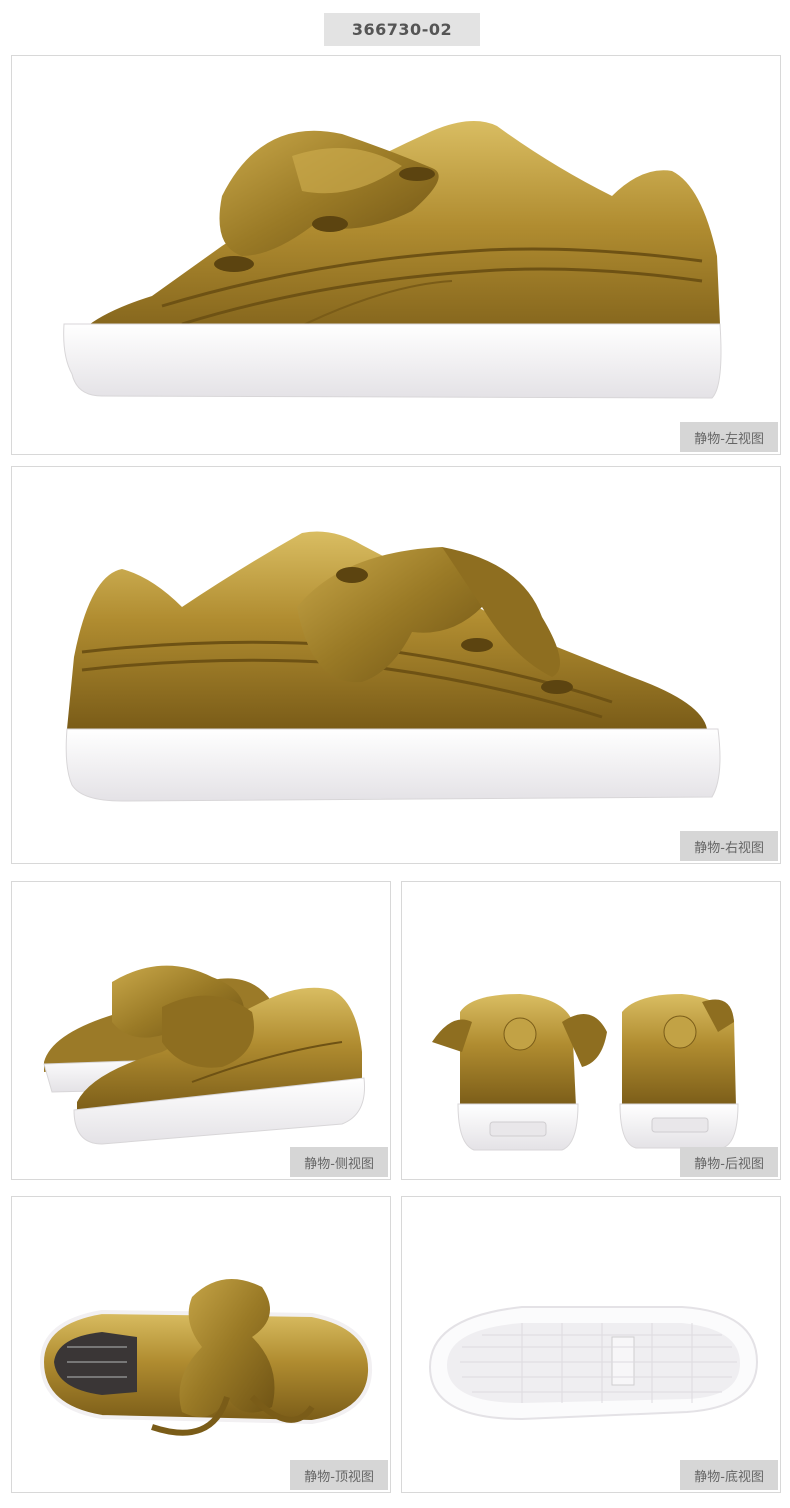 Image resolution: width=790 pixels, height=1508 pixels. Describe the element at coordinates (402, 29) in the screenshot. I see `product-code-badge: 366730-02` at that location.